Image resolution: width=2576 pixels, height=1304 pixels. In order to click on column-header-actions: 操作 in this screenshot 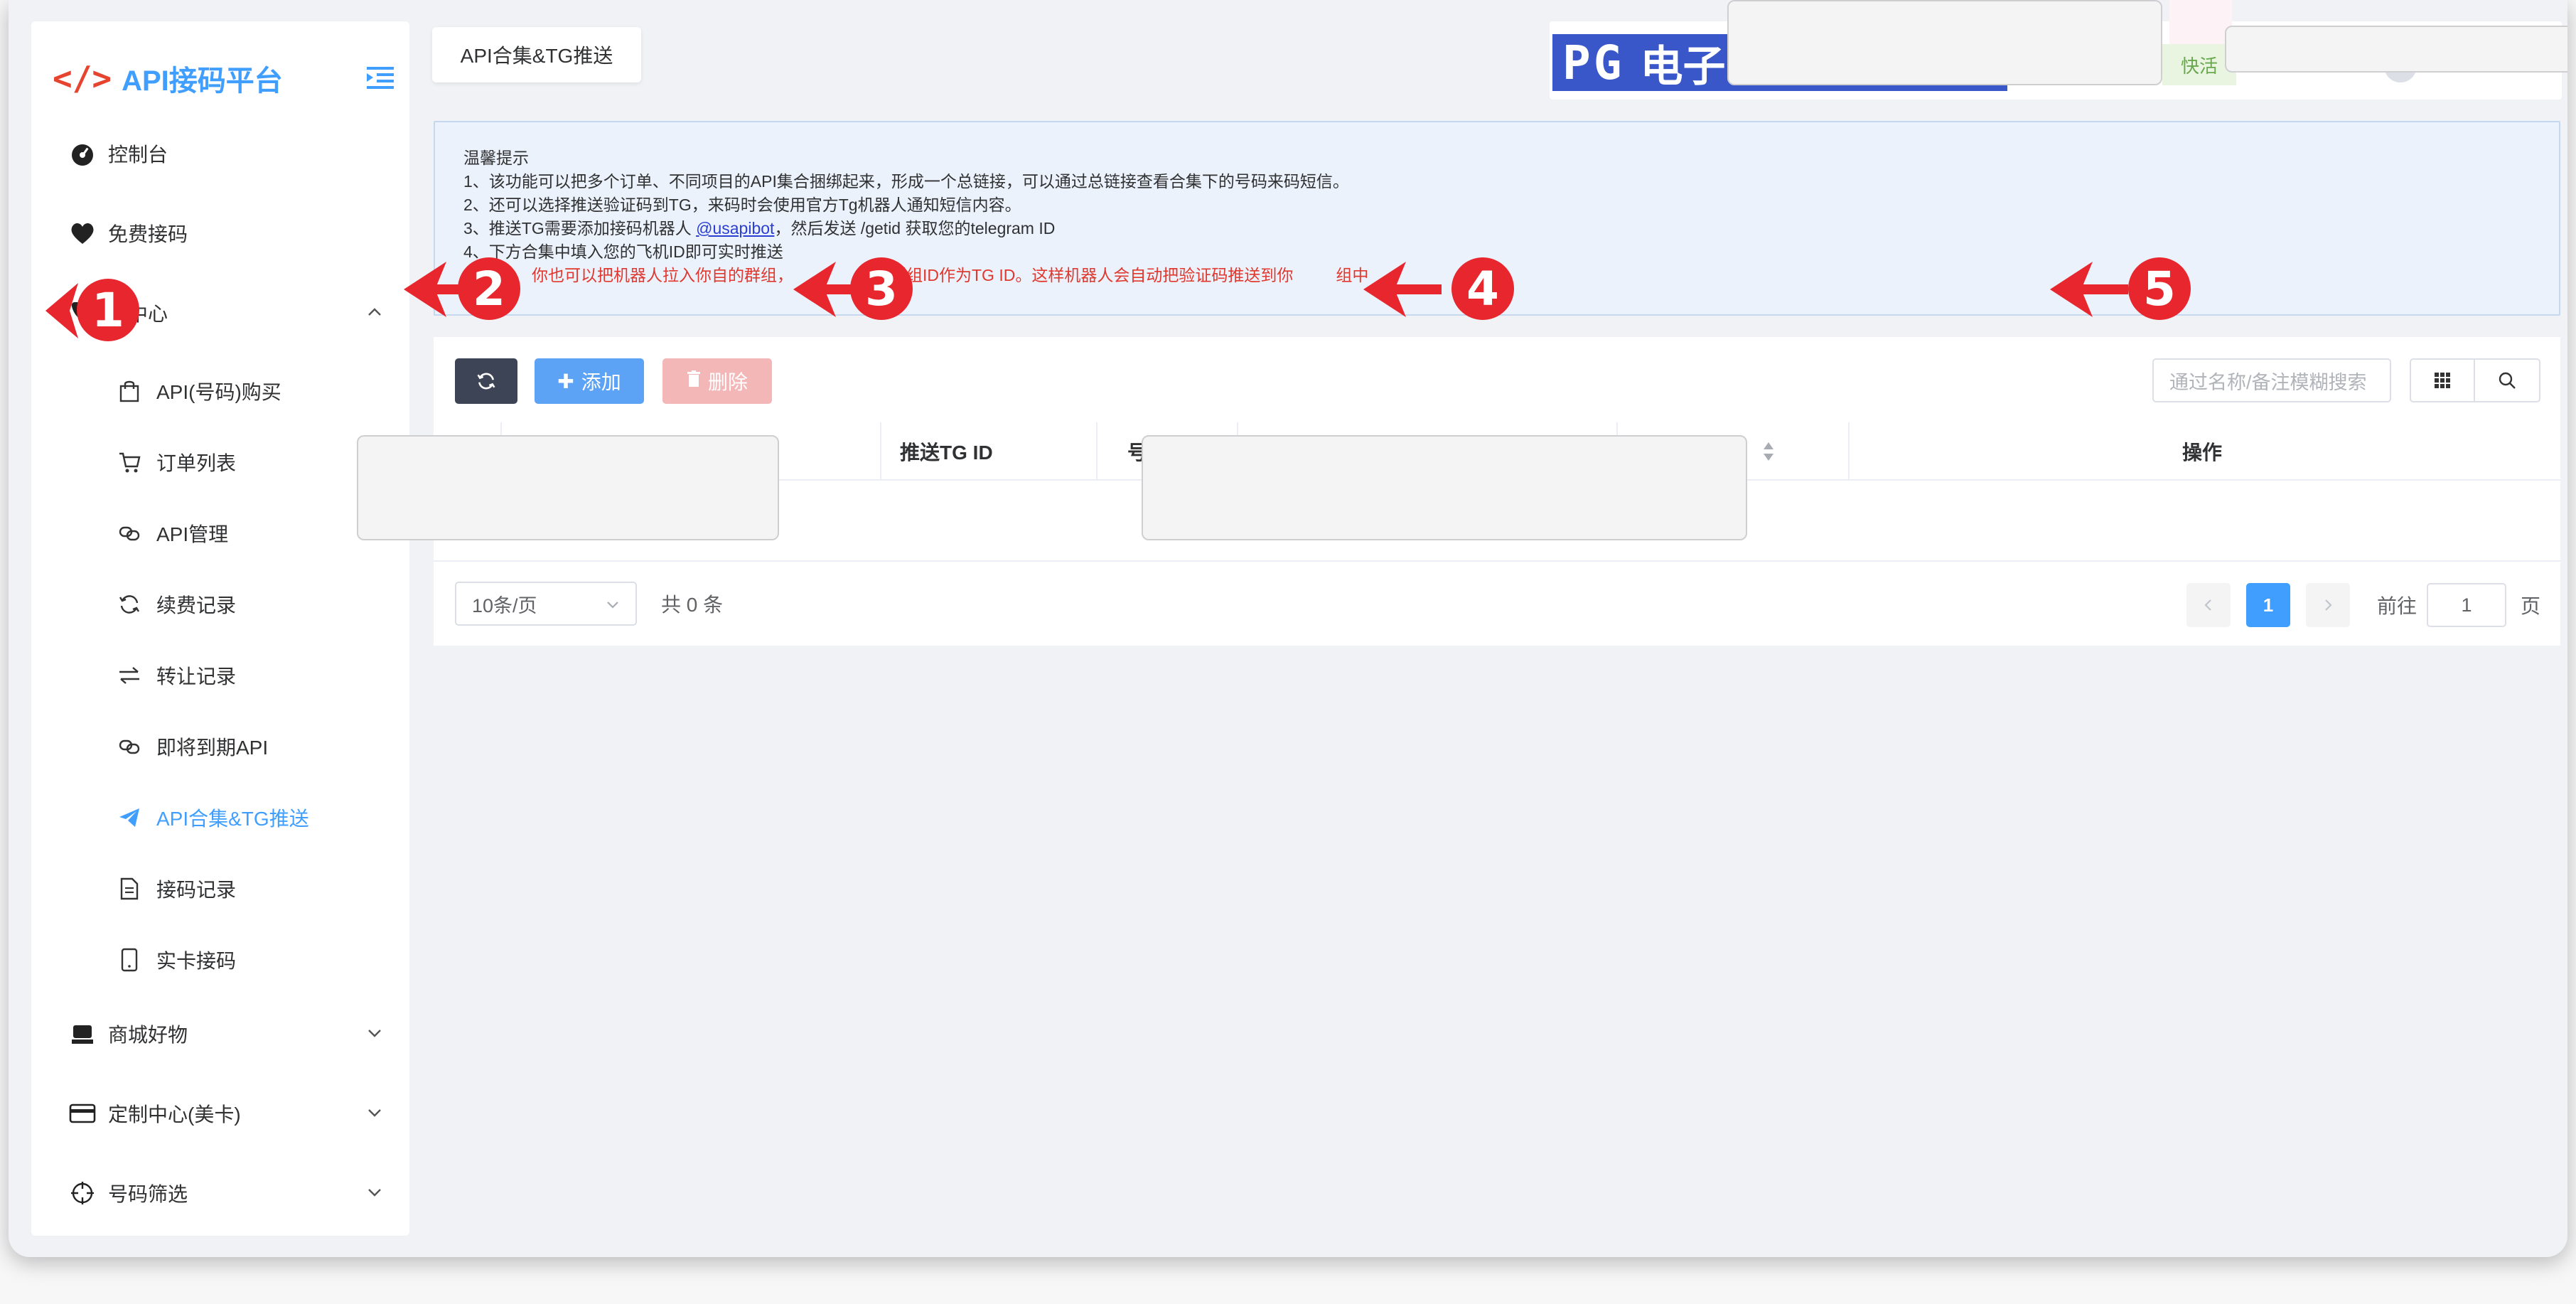, I will do `click(2202, 453)`.